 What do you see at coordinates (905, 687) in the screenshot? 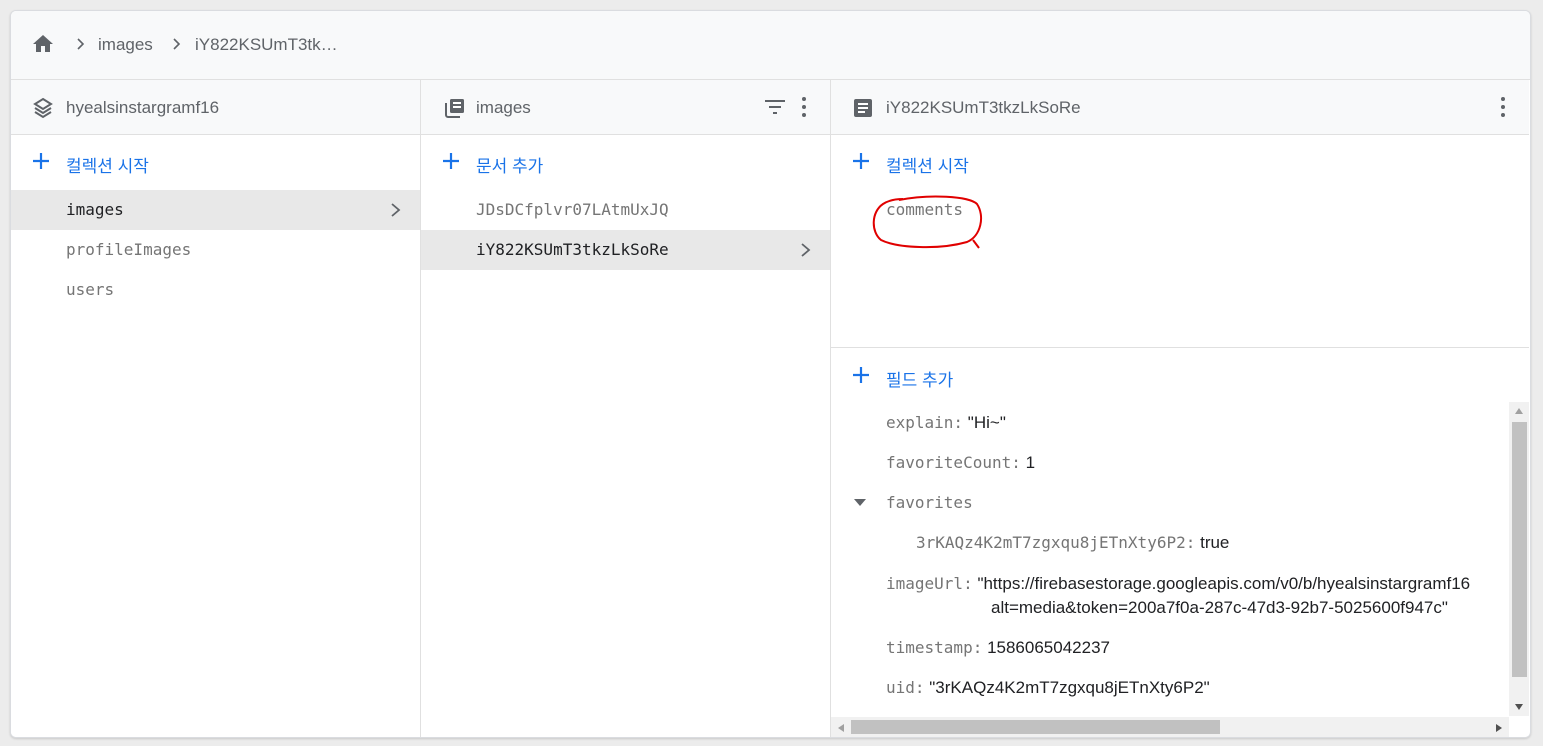
I see `field-key: uid:` at bounding box center [905, 687].